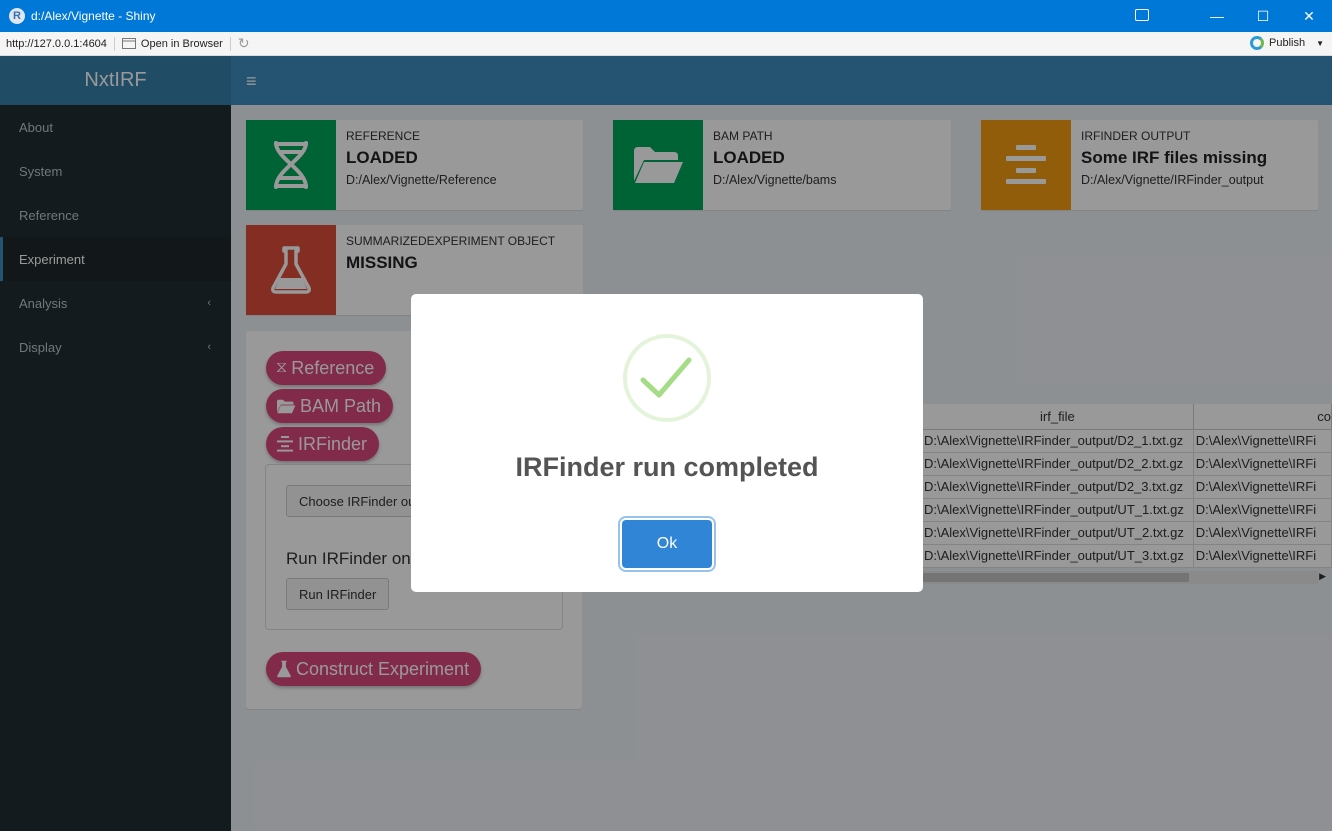 Image resolution: width=1332 pixels, height=831 pixels. Describe the element at coordinates (17, 16) in the screenshot. I see `r-logo-icon: R` at that location.